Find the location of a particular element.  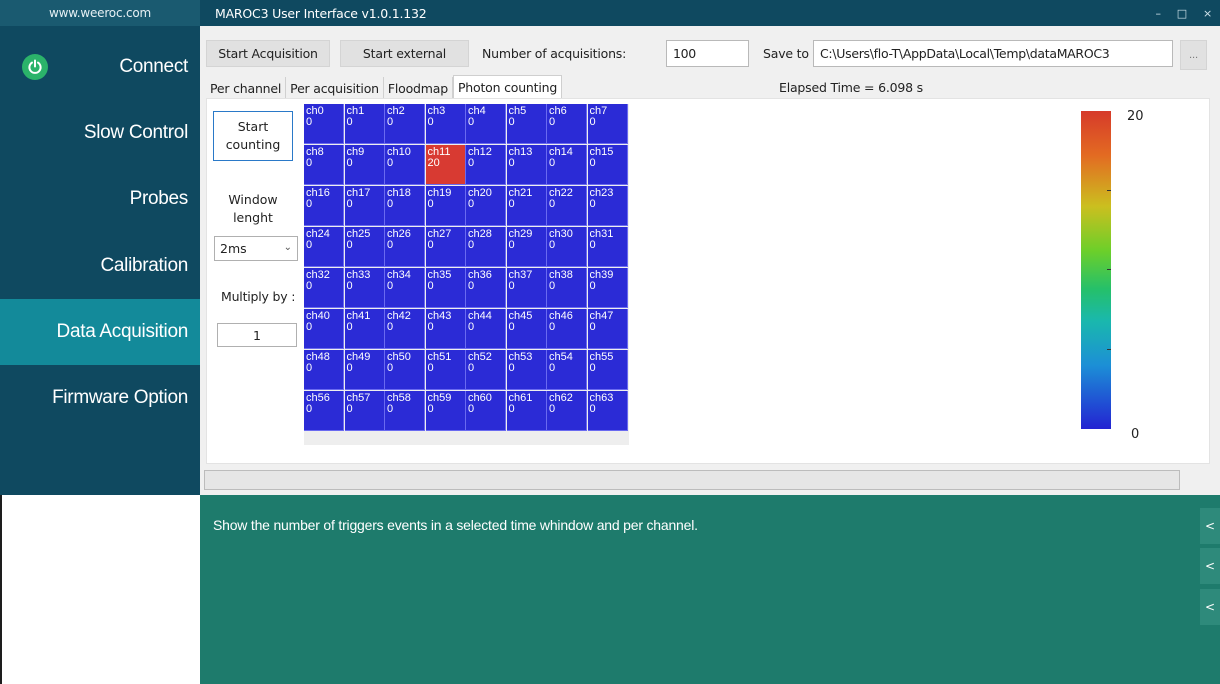

channel-cell-ch53: ch53 0 is located at coordinates (526, 370).